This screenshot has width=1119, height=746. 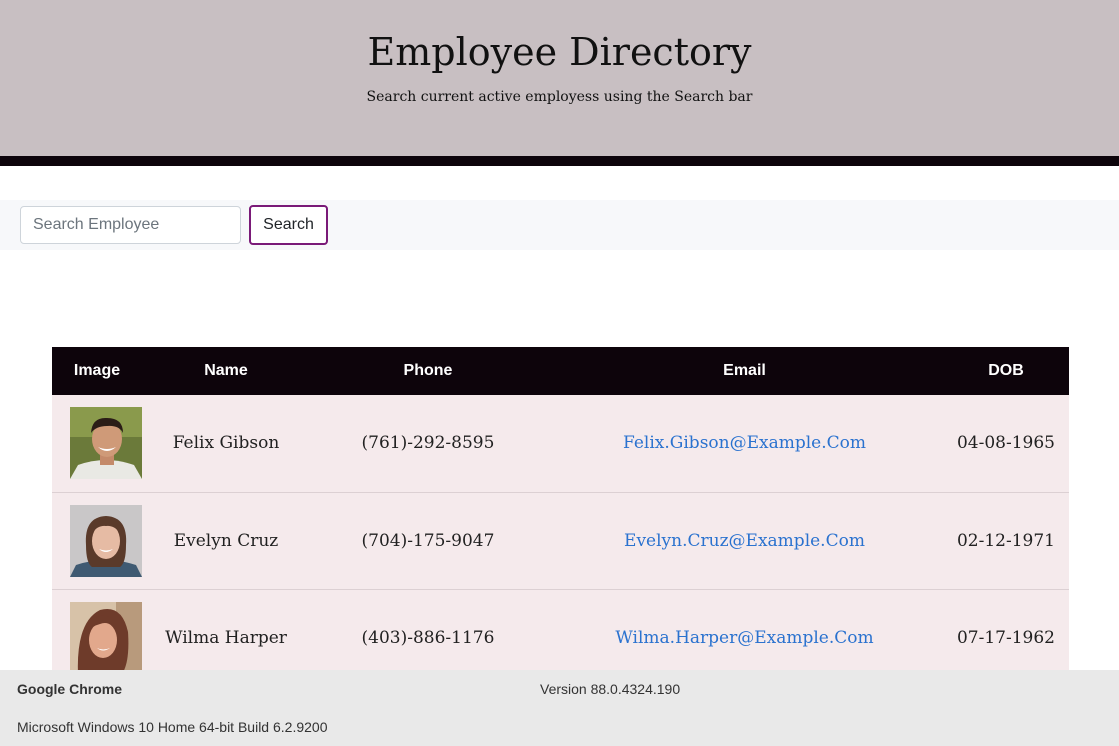 I want to click on search-button: Search, so click(x=288, y=225).